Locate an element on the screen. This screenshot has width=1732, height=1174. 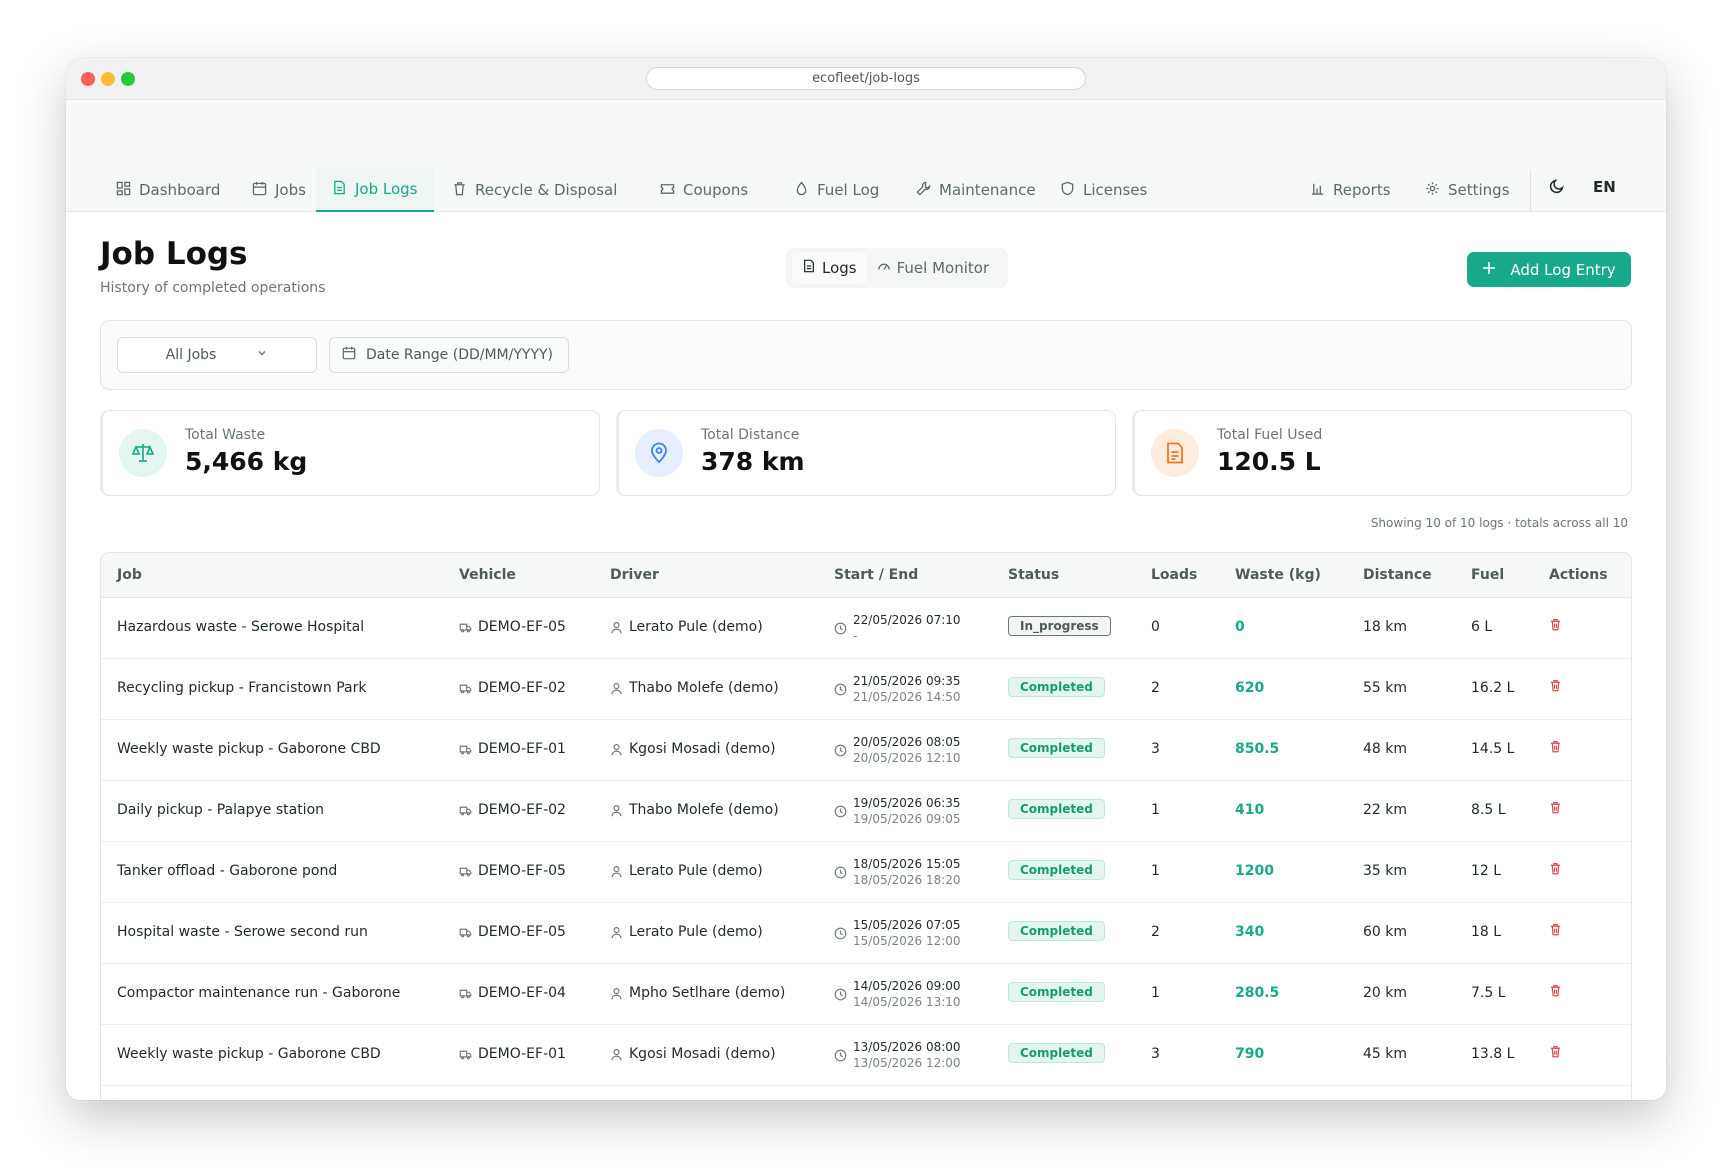
nav-item-fuel-log: Fuel Log is located at coordinates (836, 190).